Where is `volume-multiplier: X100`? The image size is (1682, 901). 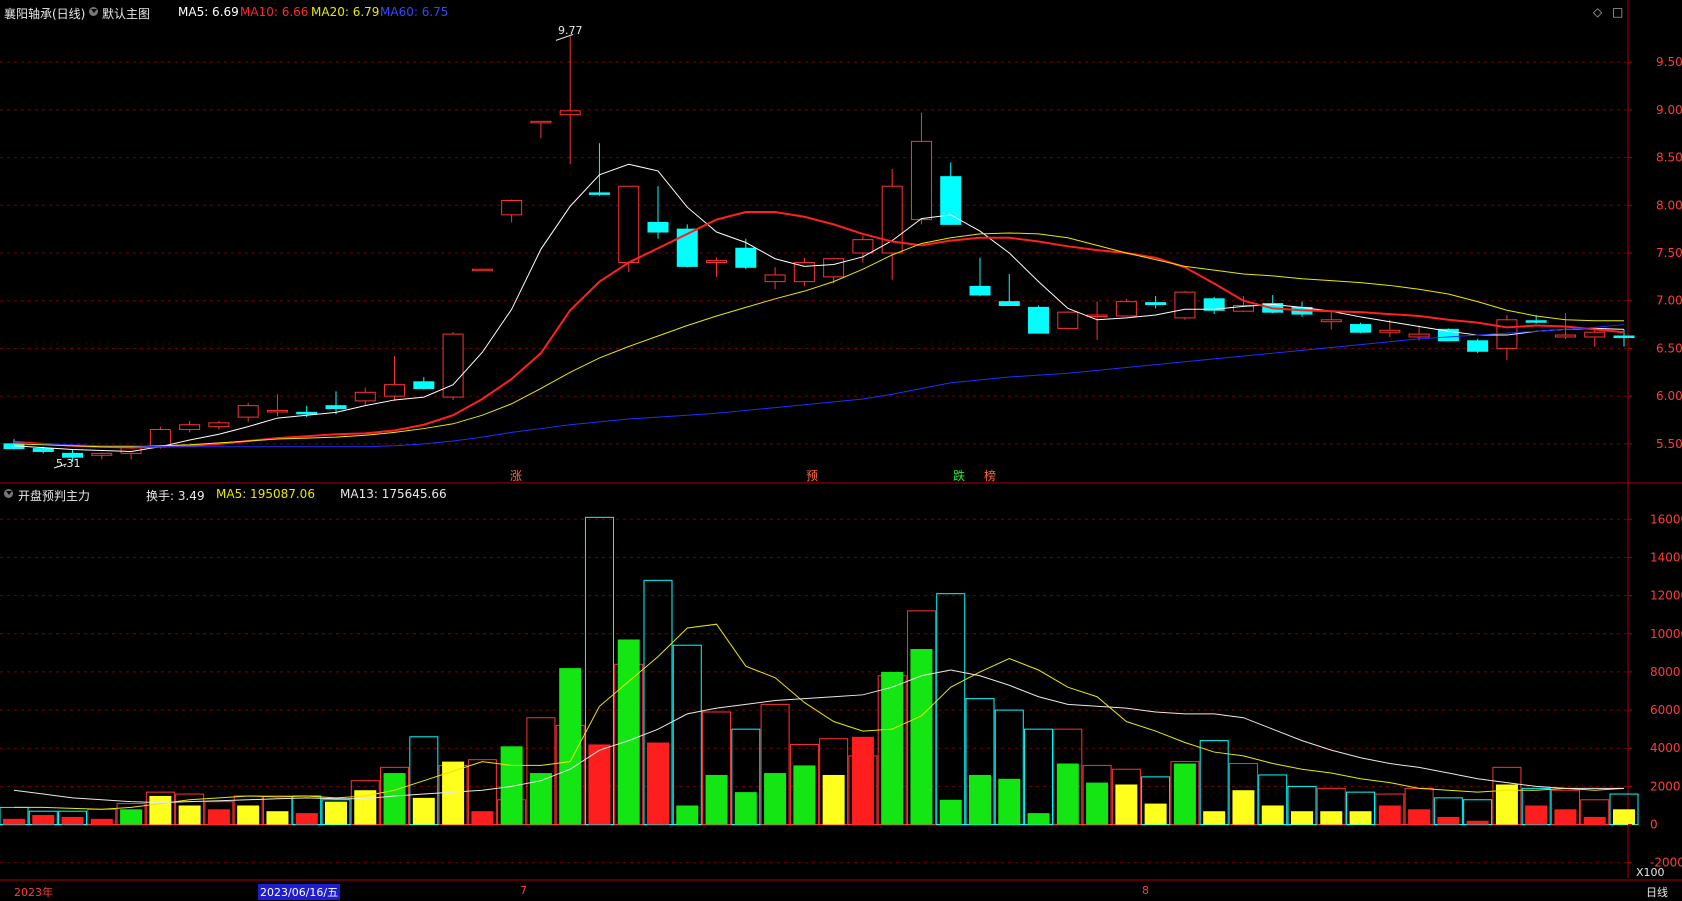
volume-multiplier: X100 is located at coordinates (1650, 872).